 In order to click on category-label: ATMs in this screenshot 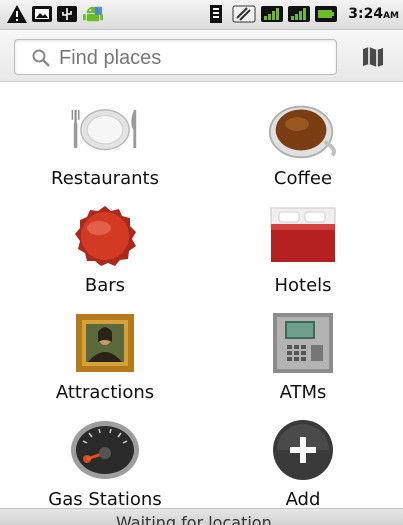, I will do `click(303, 392)`.